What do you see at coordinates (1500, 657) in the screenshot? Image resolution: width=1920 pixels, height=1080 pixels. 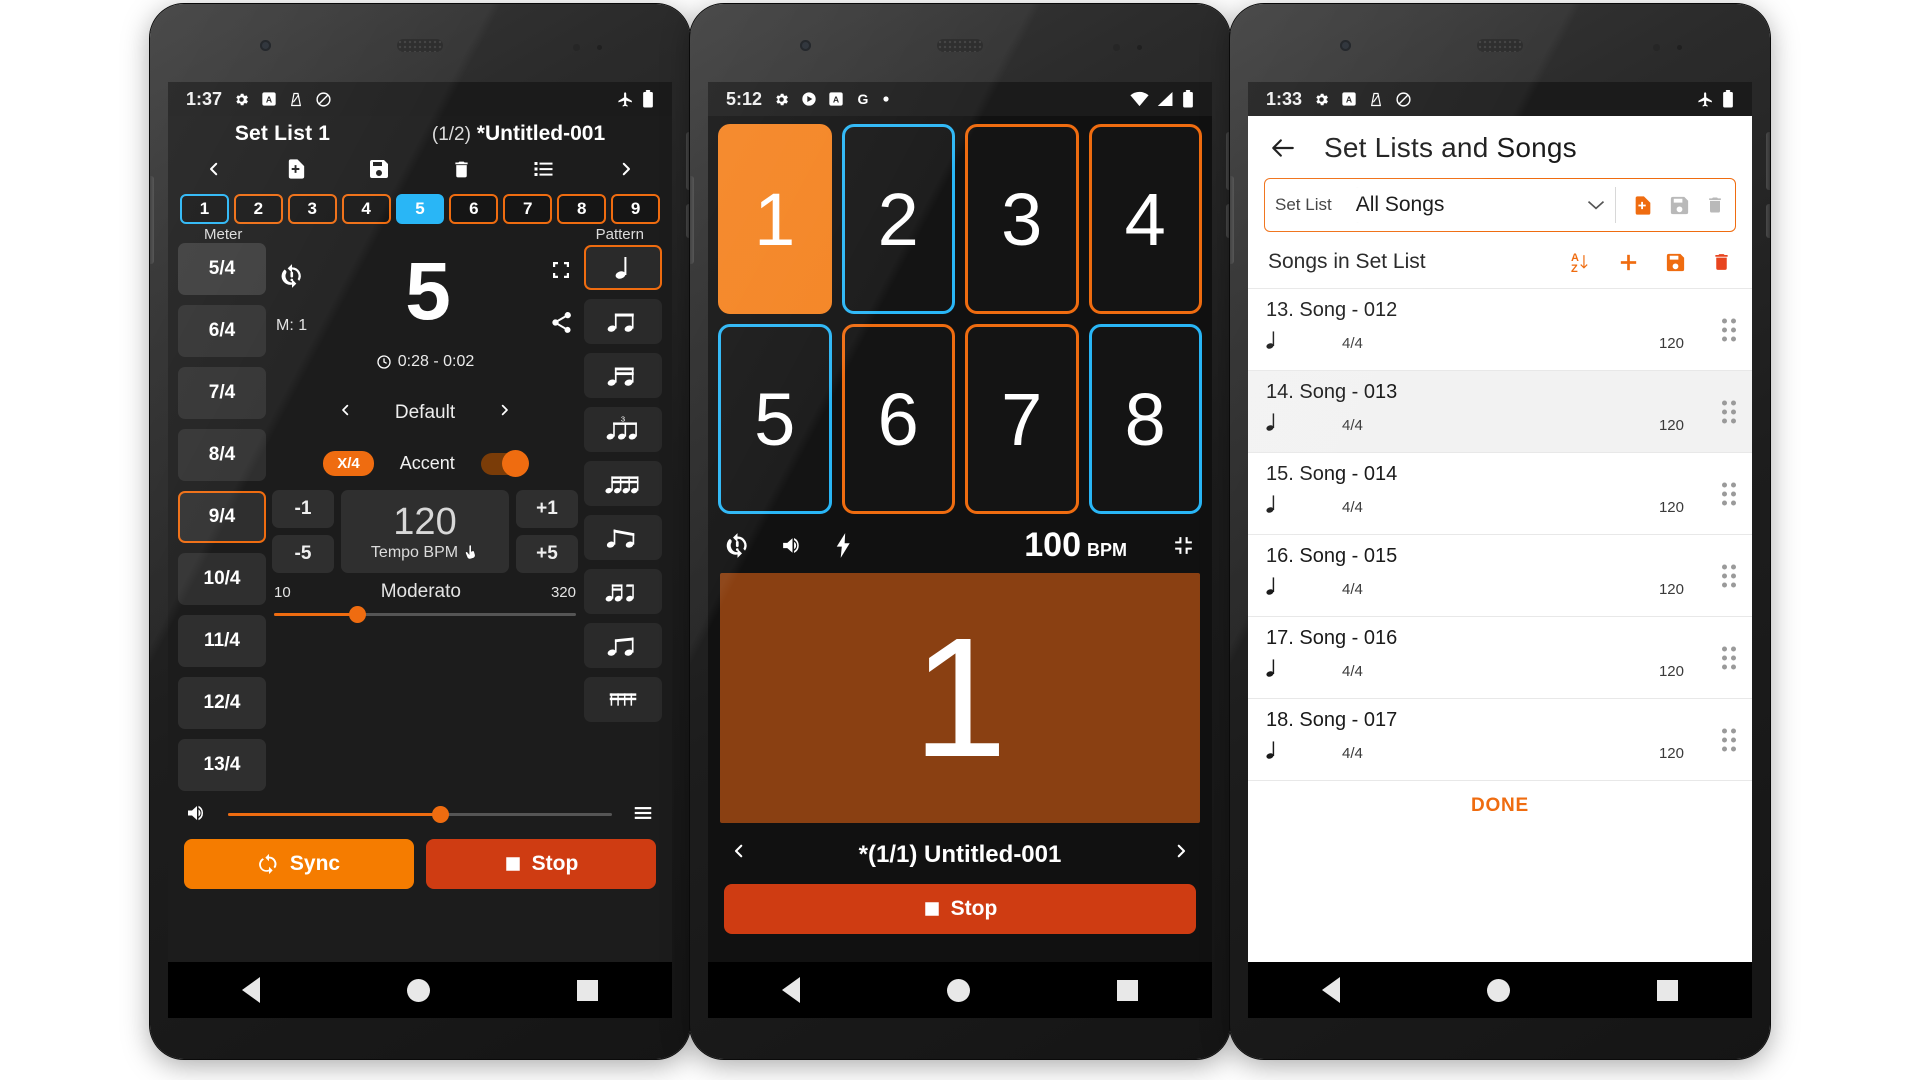 I see `song-list-item: 17. Song - 016 4/4 120` at bounding box center [1500, 657].